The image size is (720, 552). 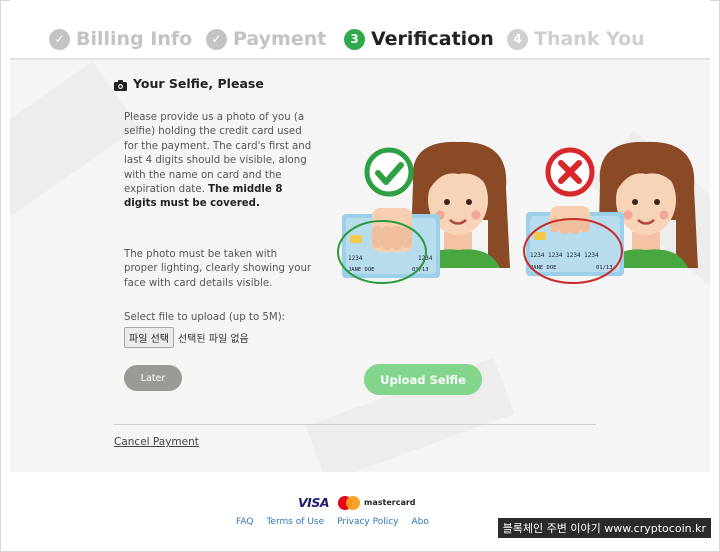 What do you see at coordinates (390, 502) in the screenshot?
I see `mastercard-label: mastercard` at bounding box center [390, 502].